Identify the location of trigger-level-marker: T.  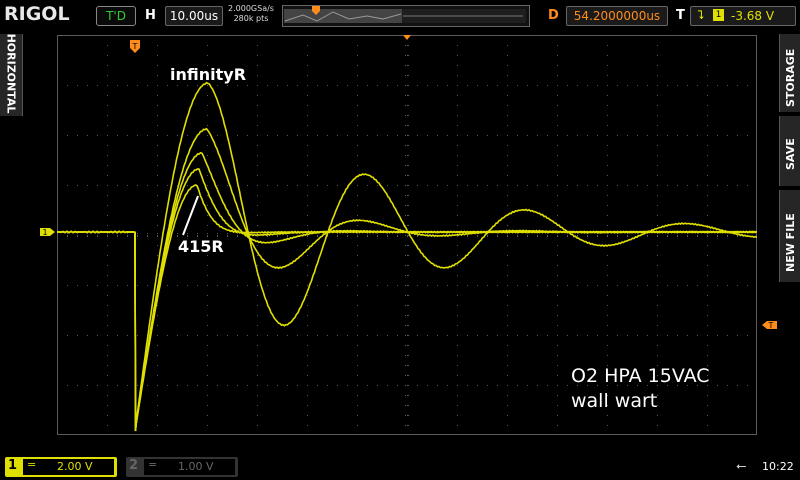
(769, 325).